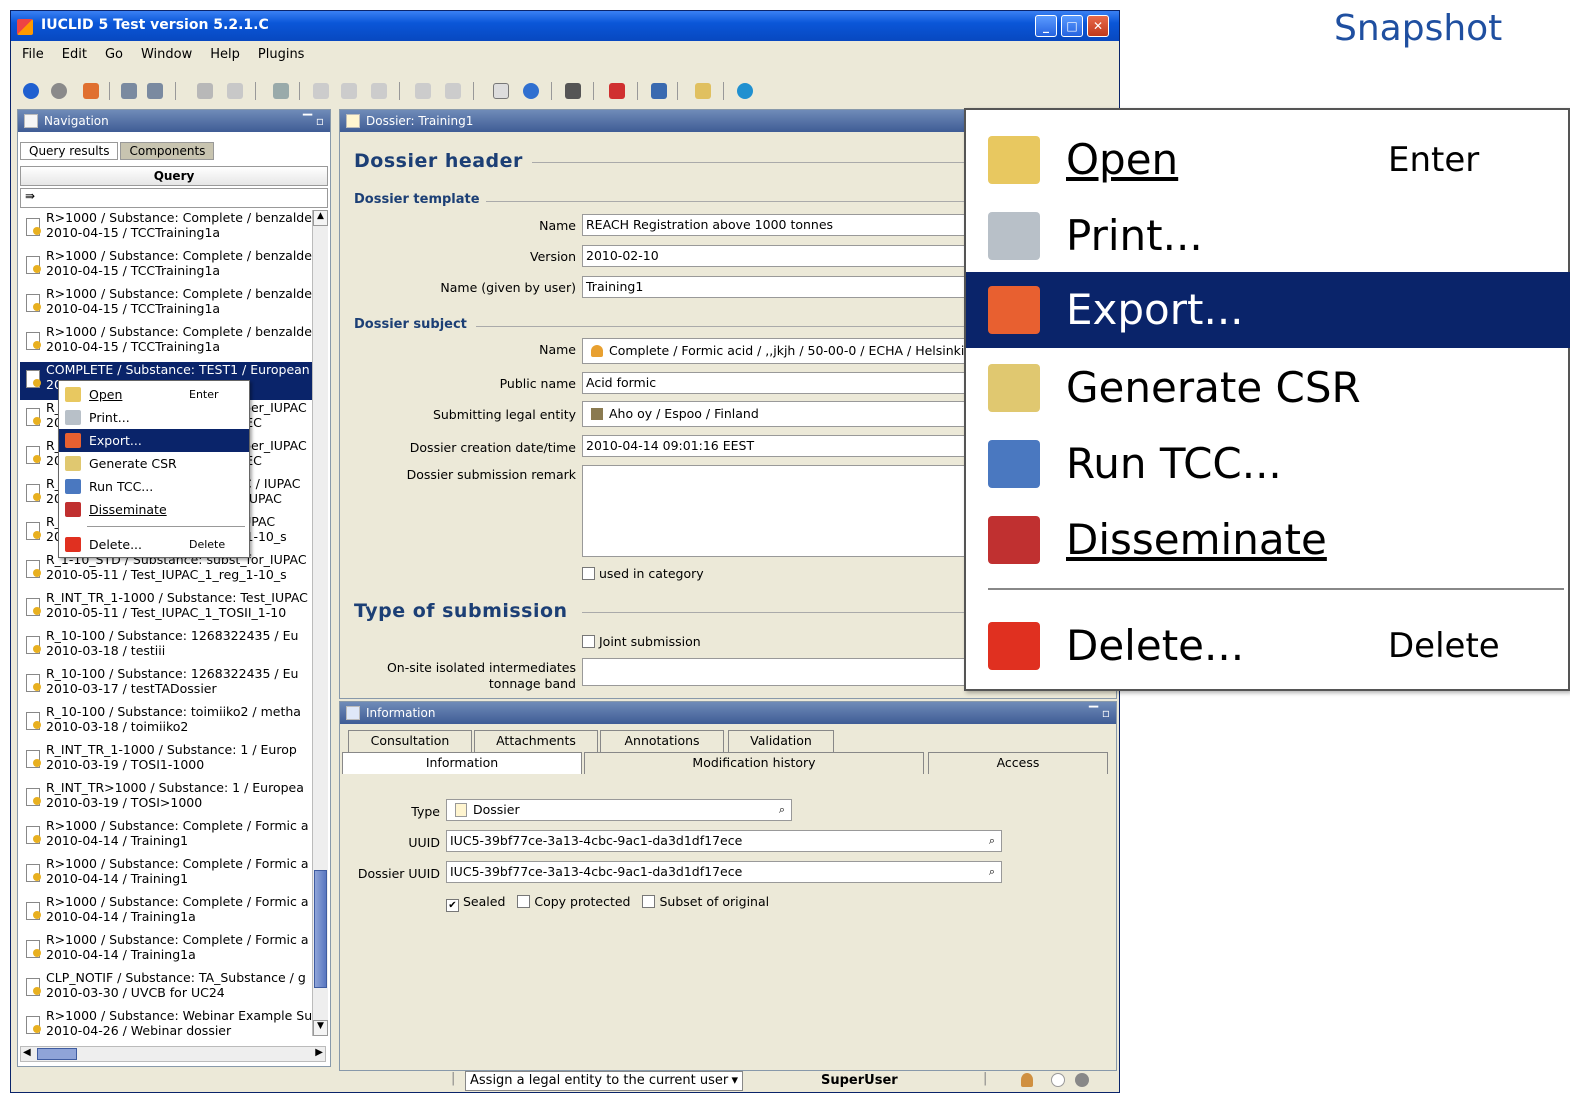  Describe the element at coordinates (777, 225) in the screenshot. I see `template-name-field: REACH Registration above 1000 tonnes` at that location.